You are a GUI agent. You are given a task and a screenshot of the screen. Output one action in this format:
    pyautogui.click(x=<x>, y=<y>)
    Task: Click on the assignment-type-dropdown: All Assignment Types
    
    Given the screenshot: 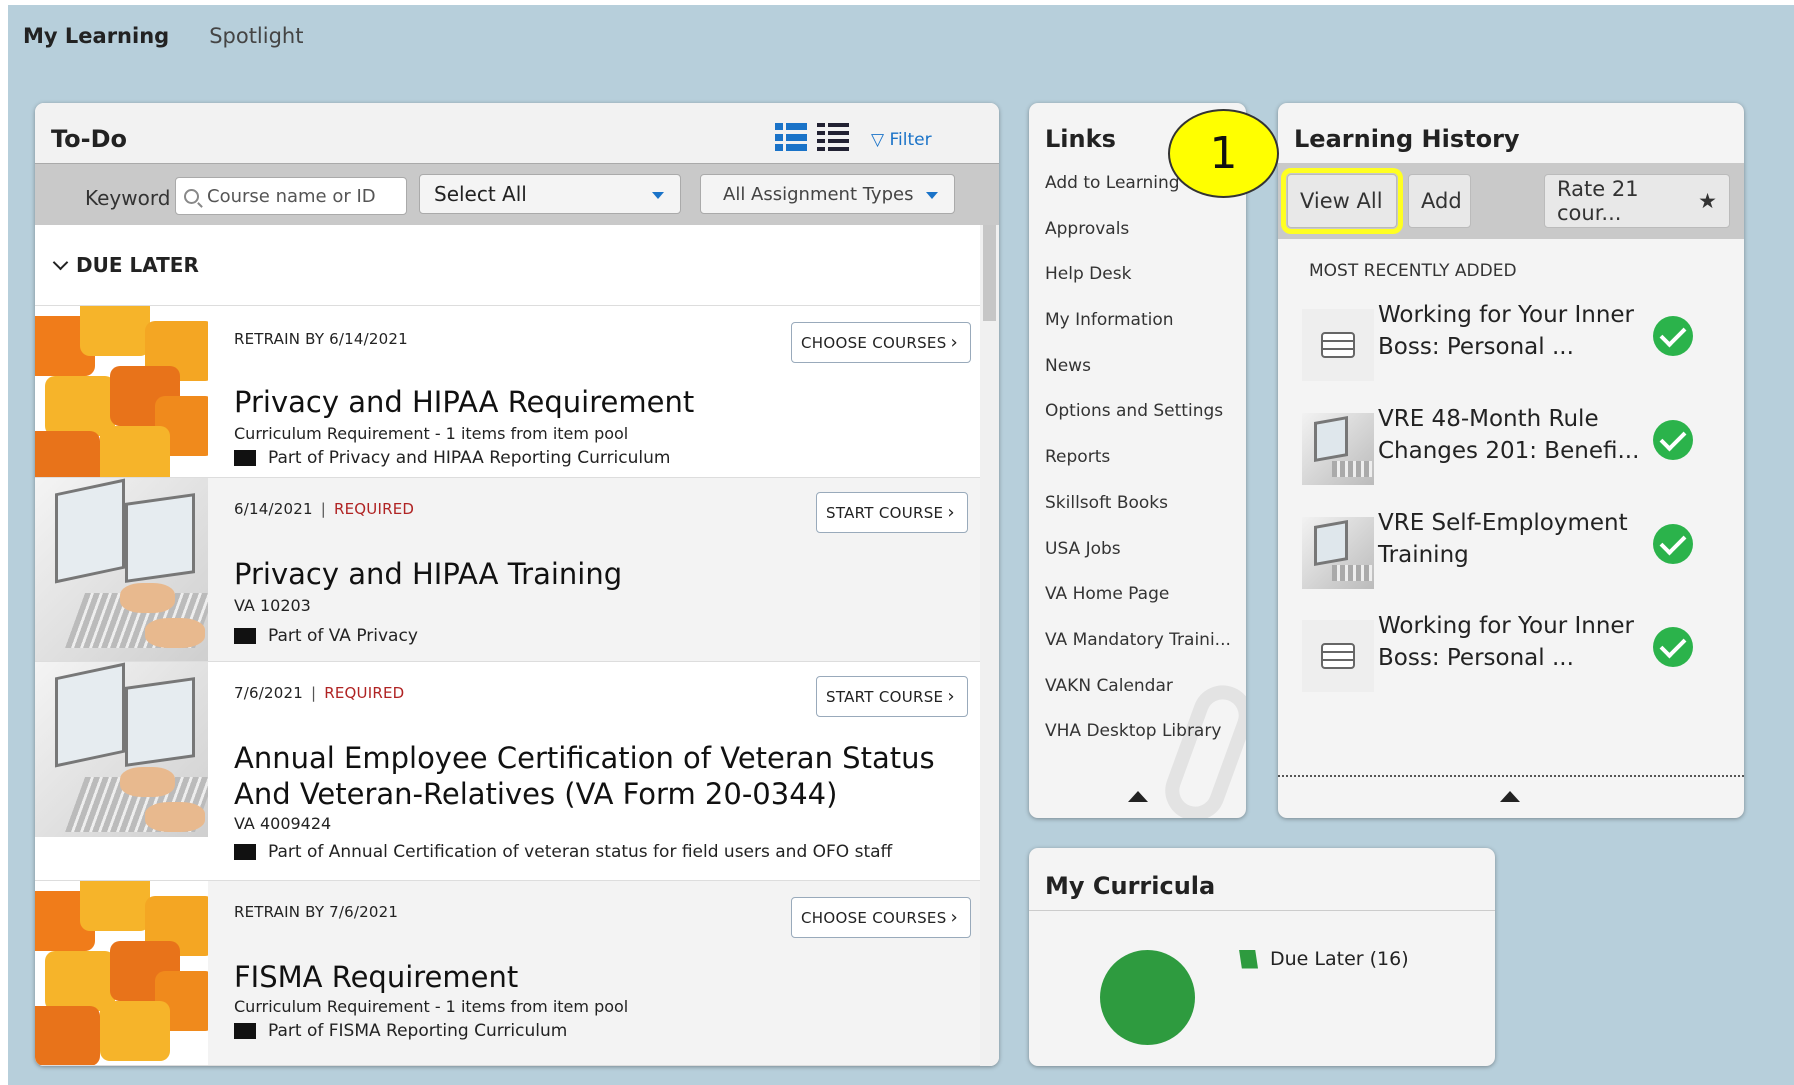 What is the action you would take?
    pyautogui.click(x=827, y=194)
    